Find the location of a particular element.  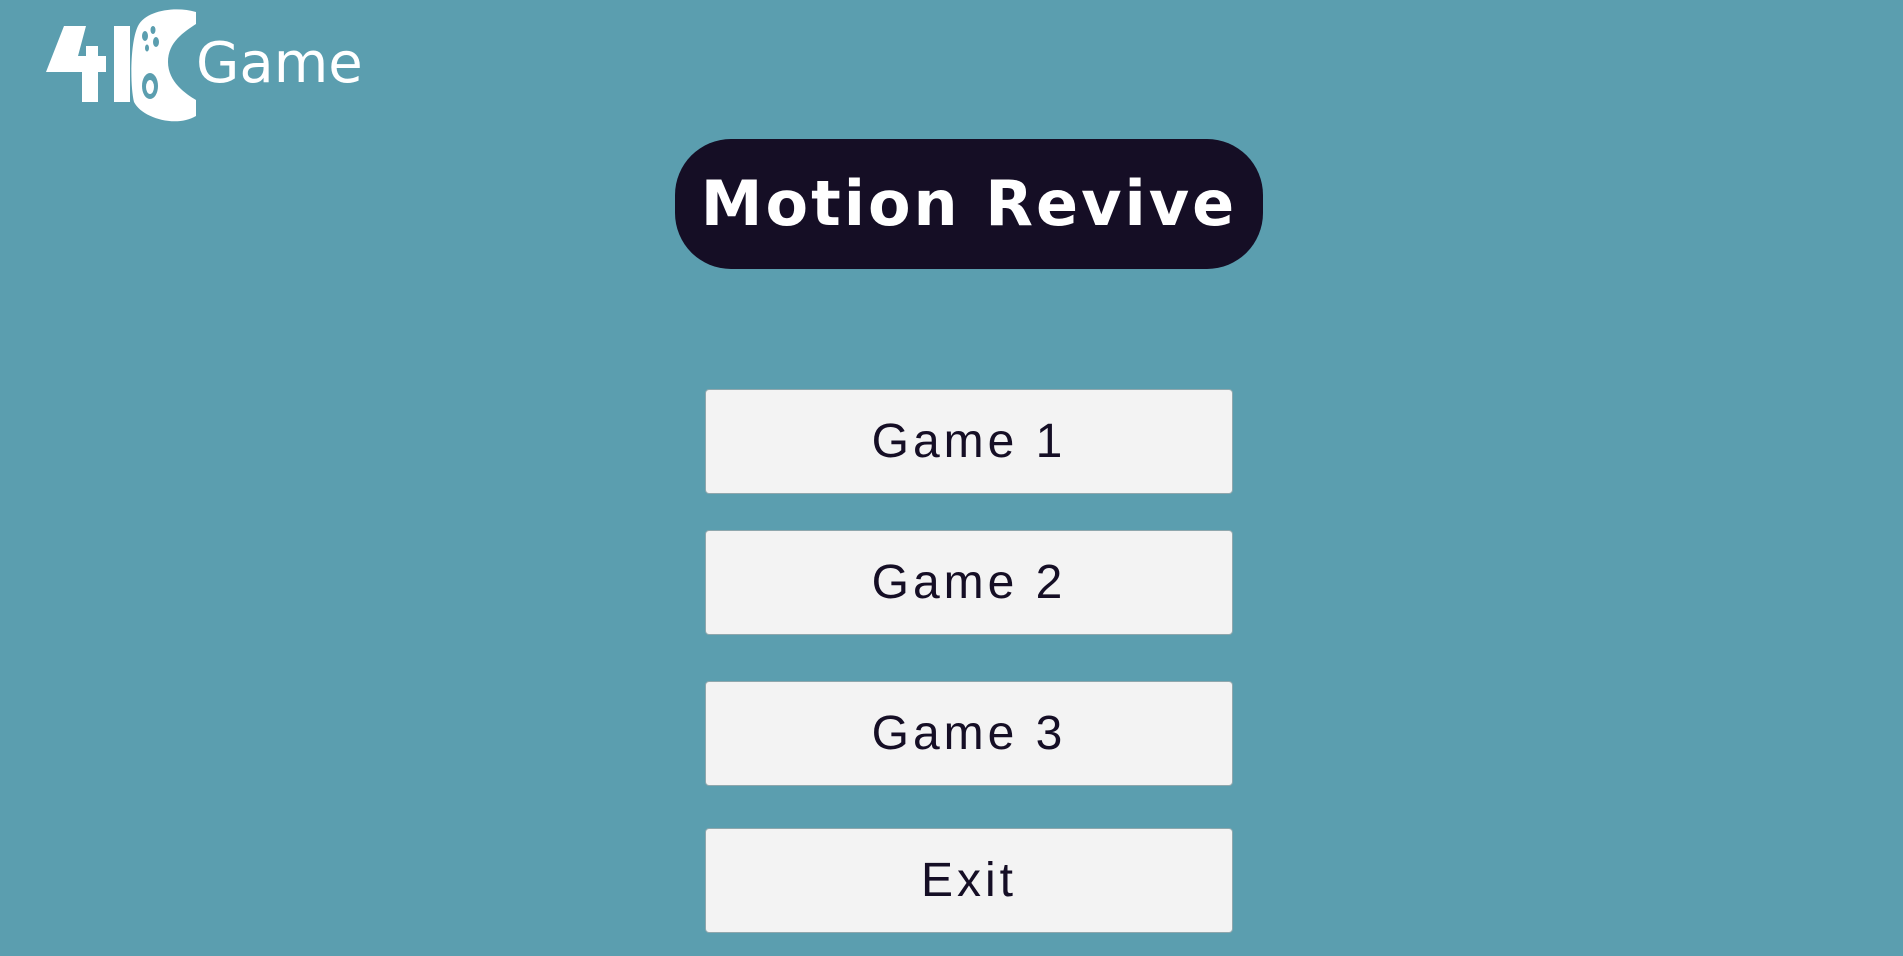

game-2-button: Game 2 is located at coordinates (969, 582).